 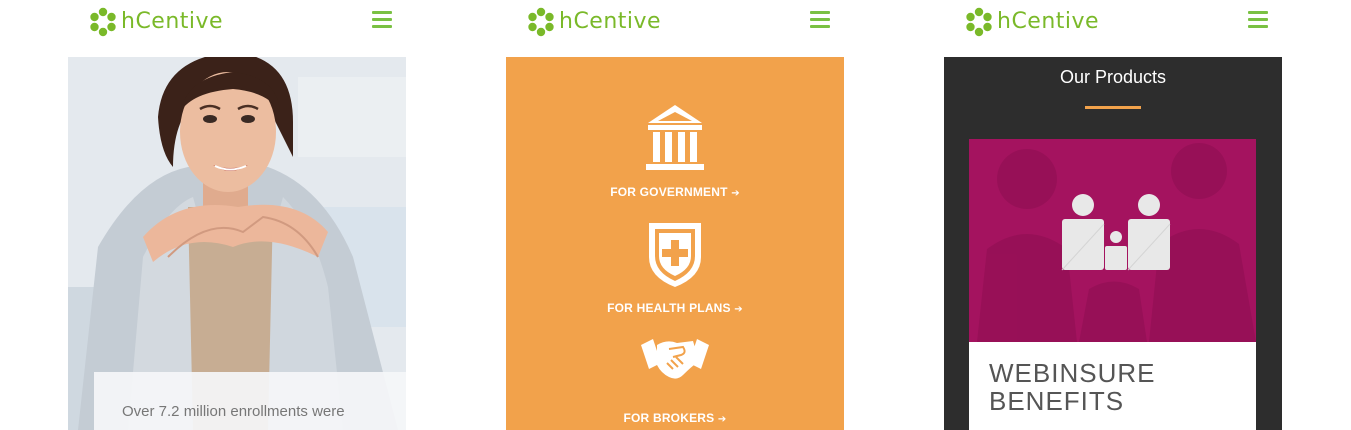 I want to click on segment-health-plans: FOR HEALTH PLANS ➔, so click(x=675, y=268).